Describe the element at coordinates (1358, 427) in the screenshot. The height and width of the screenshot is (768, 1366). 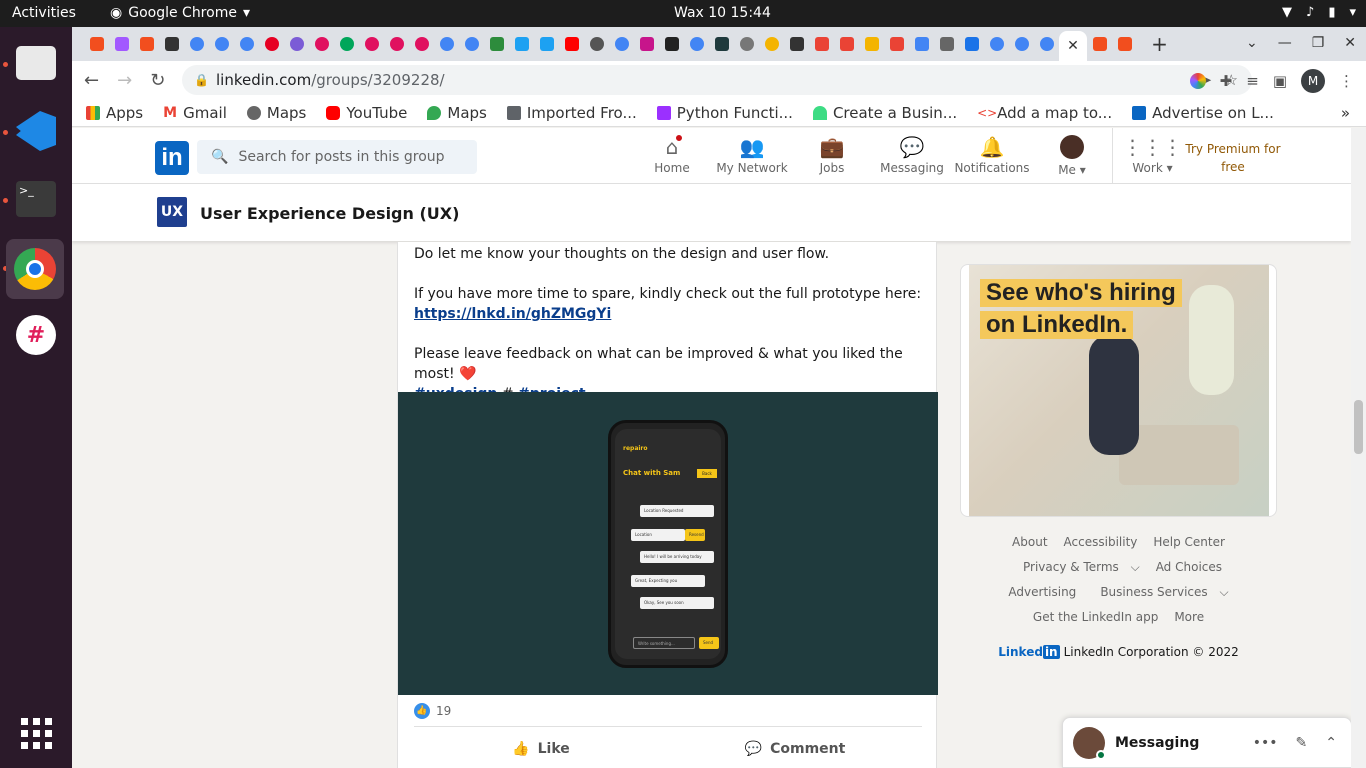
I see `scrollbar-thumb` at that location.